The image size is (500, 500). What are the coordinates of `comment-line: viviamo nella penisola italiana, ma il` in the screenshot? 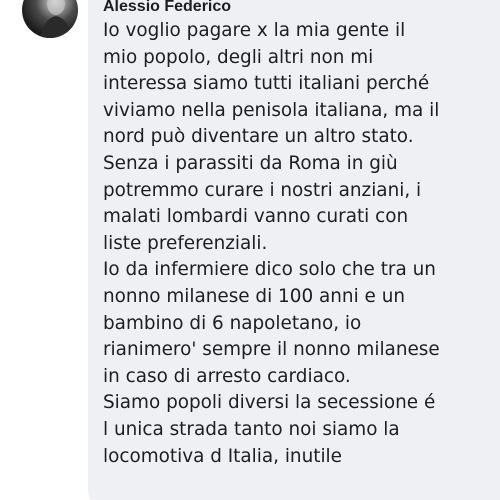 It's located at (271, 110).